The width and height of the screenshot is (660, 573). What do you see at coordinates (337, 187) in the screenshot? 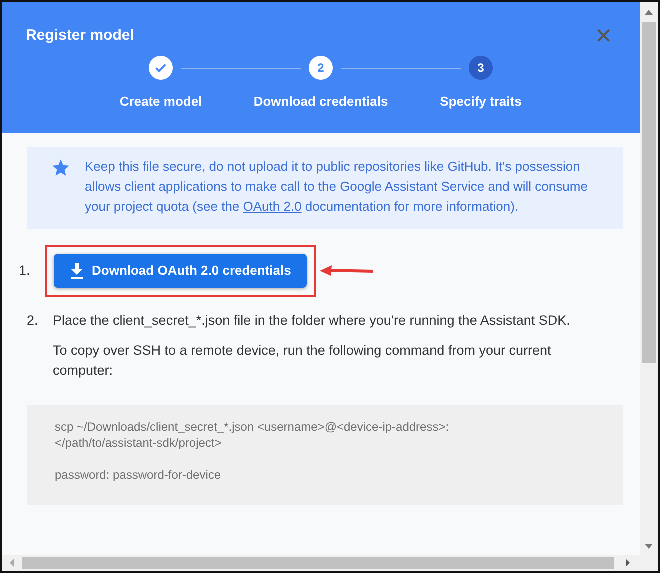
I see `notice-text: Keep this file secure, do not upload it to public repositories like GitHub. It's possession allows client applications to make call to the Google Assistant Service and will consume your project quota (see the OAuth 2.0 documentation for more information).` at bounding box center [337, 187].